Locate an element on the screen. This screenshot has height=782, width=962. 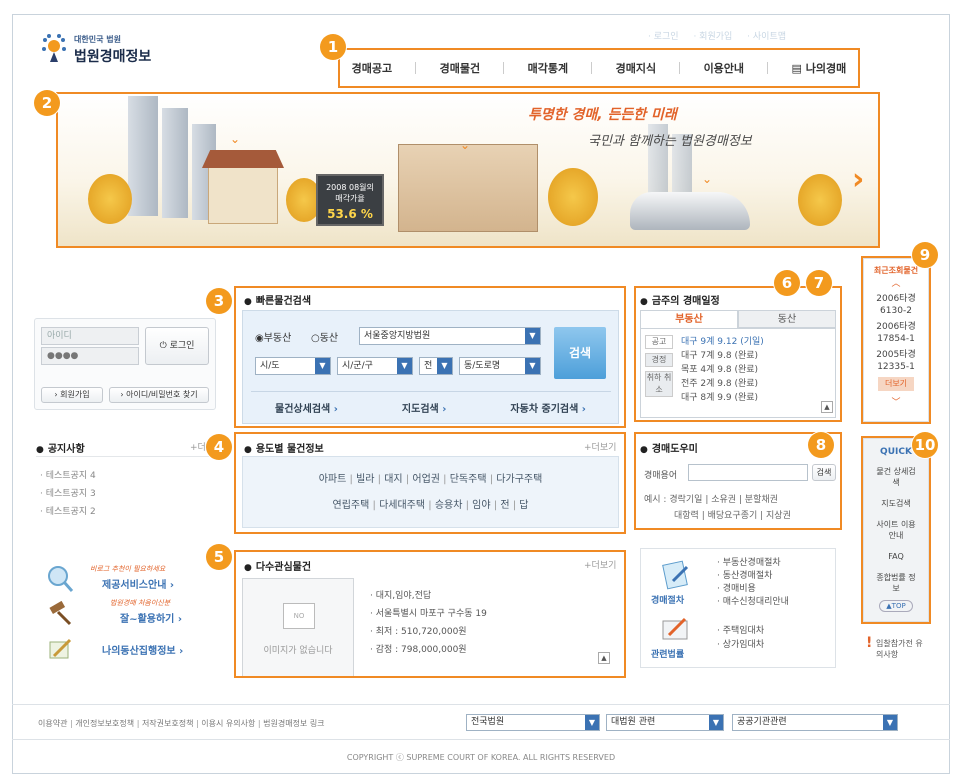
util-sitemap-link: · 사이트맵 is located at coordinates (766, 37).